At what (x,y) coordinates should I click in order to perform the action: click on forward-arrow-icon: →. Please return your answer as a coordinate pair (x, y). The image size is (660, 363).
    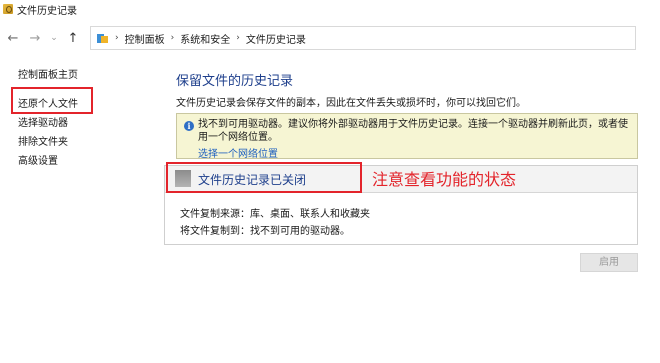
    Looking at the image, I should click on (35, 38).